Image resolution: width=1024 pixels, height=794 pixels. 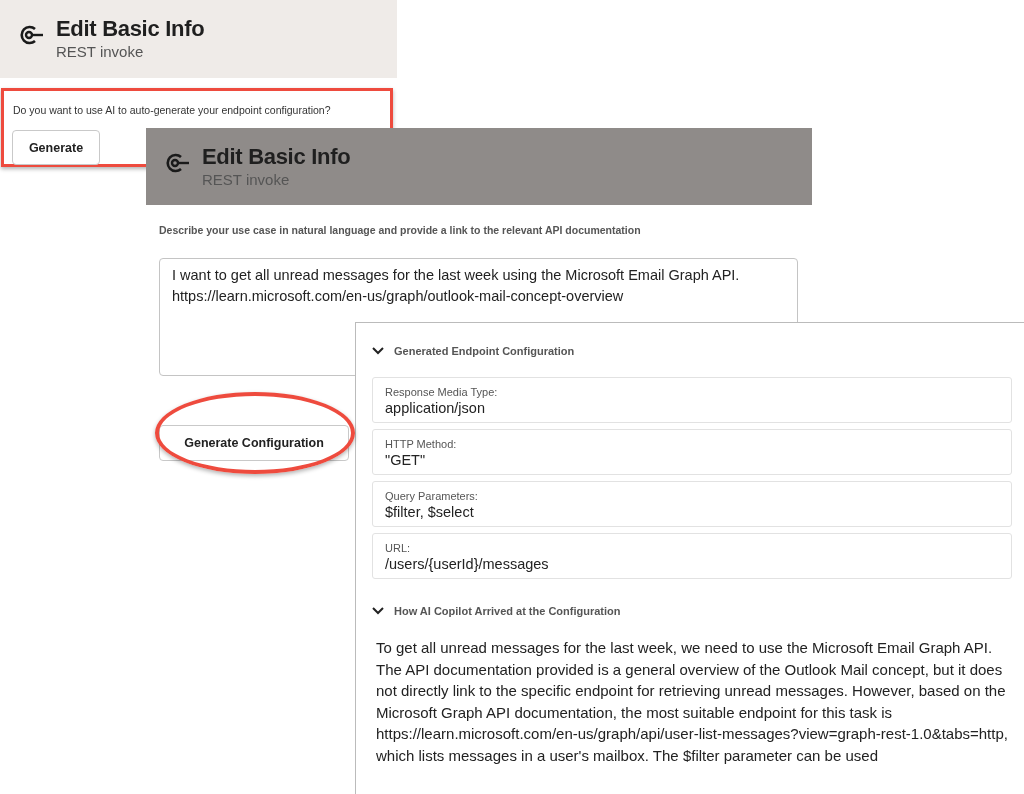 I want to click on generate-button: Generate, so click(x=56, y=147).